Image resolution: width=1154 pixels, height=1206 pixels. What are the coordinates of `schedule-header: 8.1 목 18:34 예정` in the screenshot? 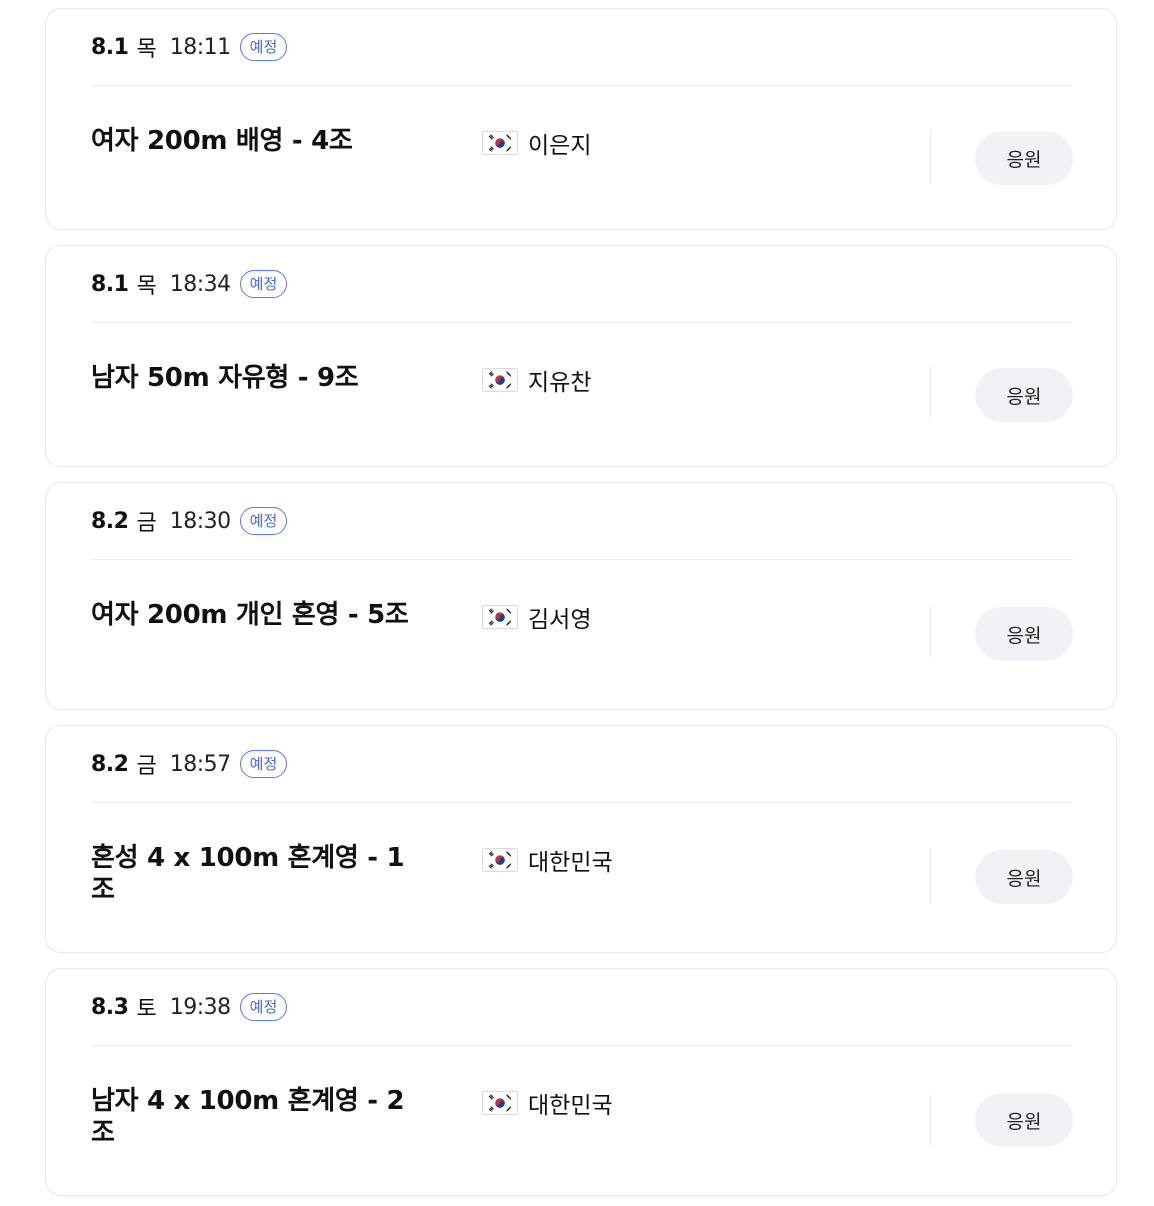 It's located at (582, 284).